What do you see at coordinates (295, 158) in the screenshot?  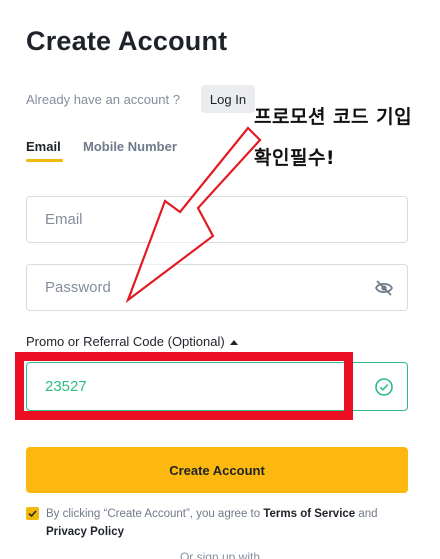 I see `annotation-line-2: 확인필수!` at bounding box center [295, 158].